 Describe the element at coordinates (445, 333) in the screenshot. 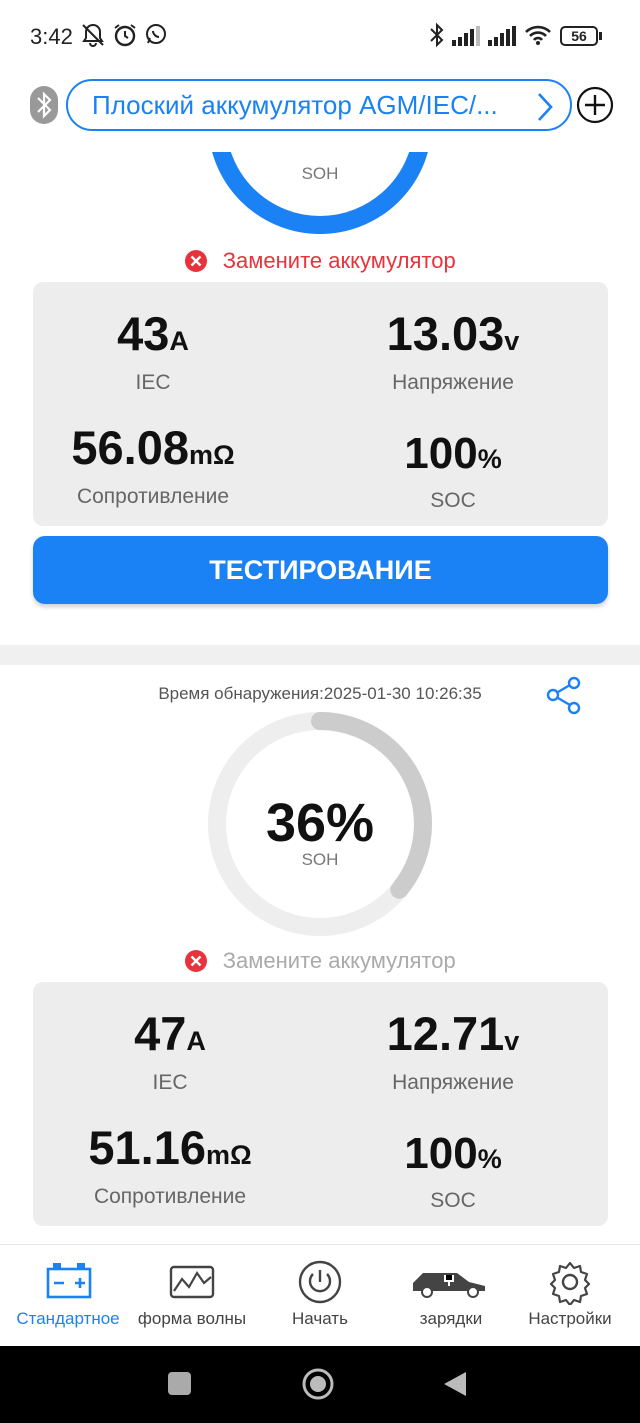

I see `voltage-value: 13.03` at that location.